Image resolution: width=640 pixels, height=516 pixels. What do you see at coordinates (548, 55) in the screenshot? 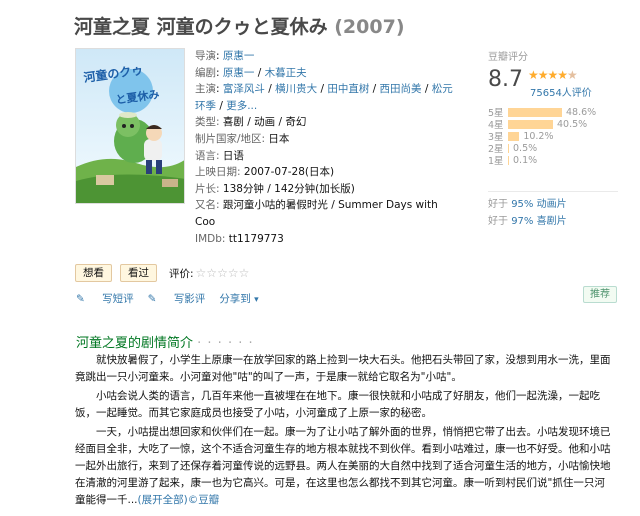
I see `rating-panel: 豆瓣评分` at bounding box center [548, 55].